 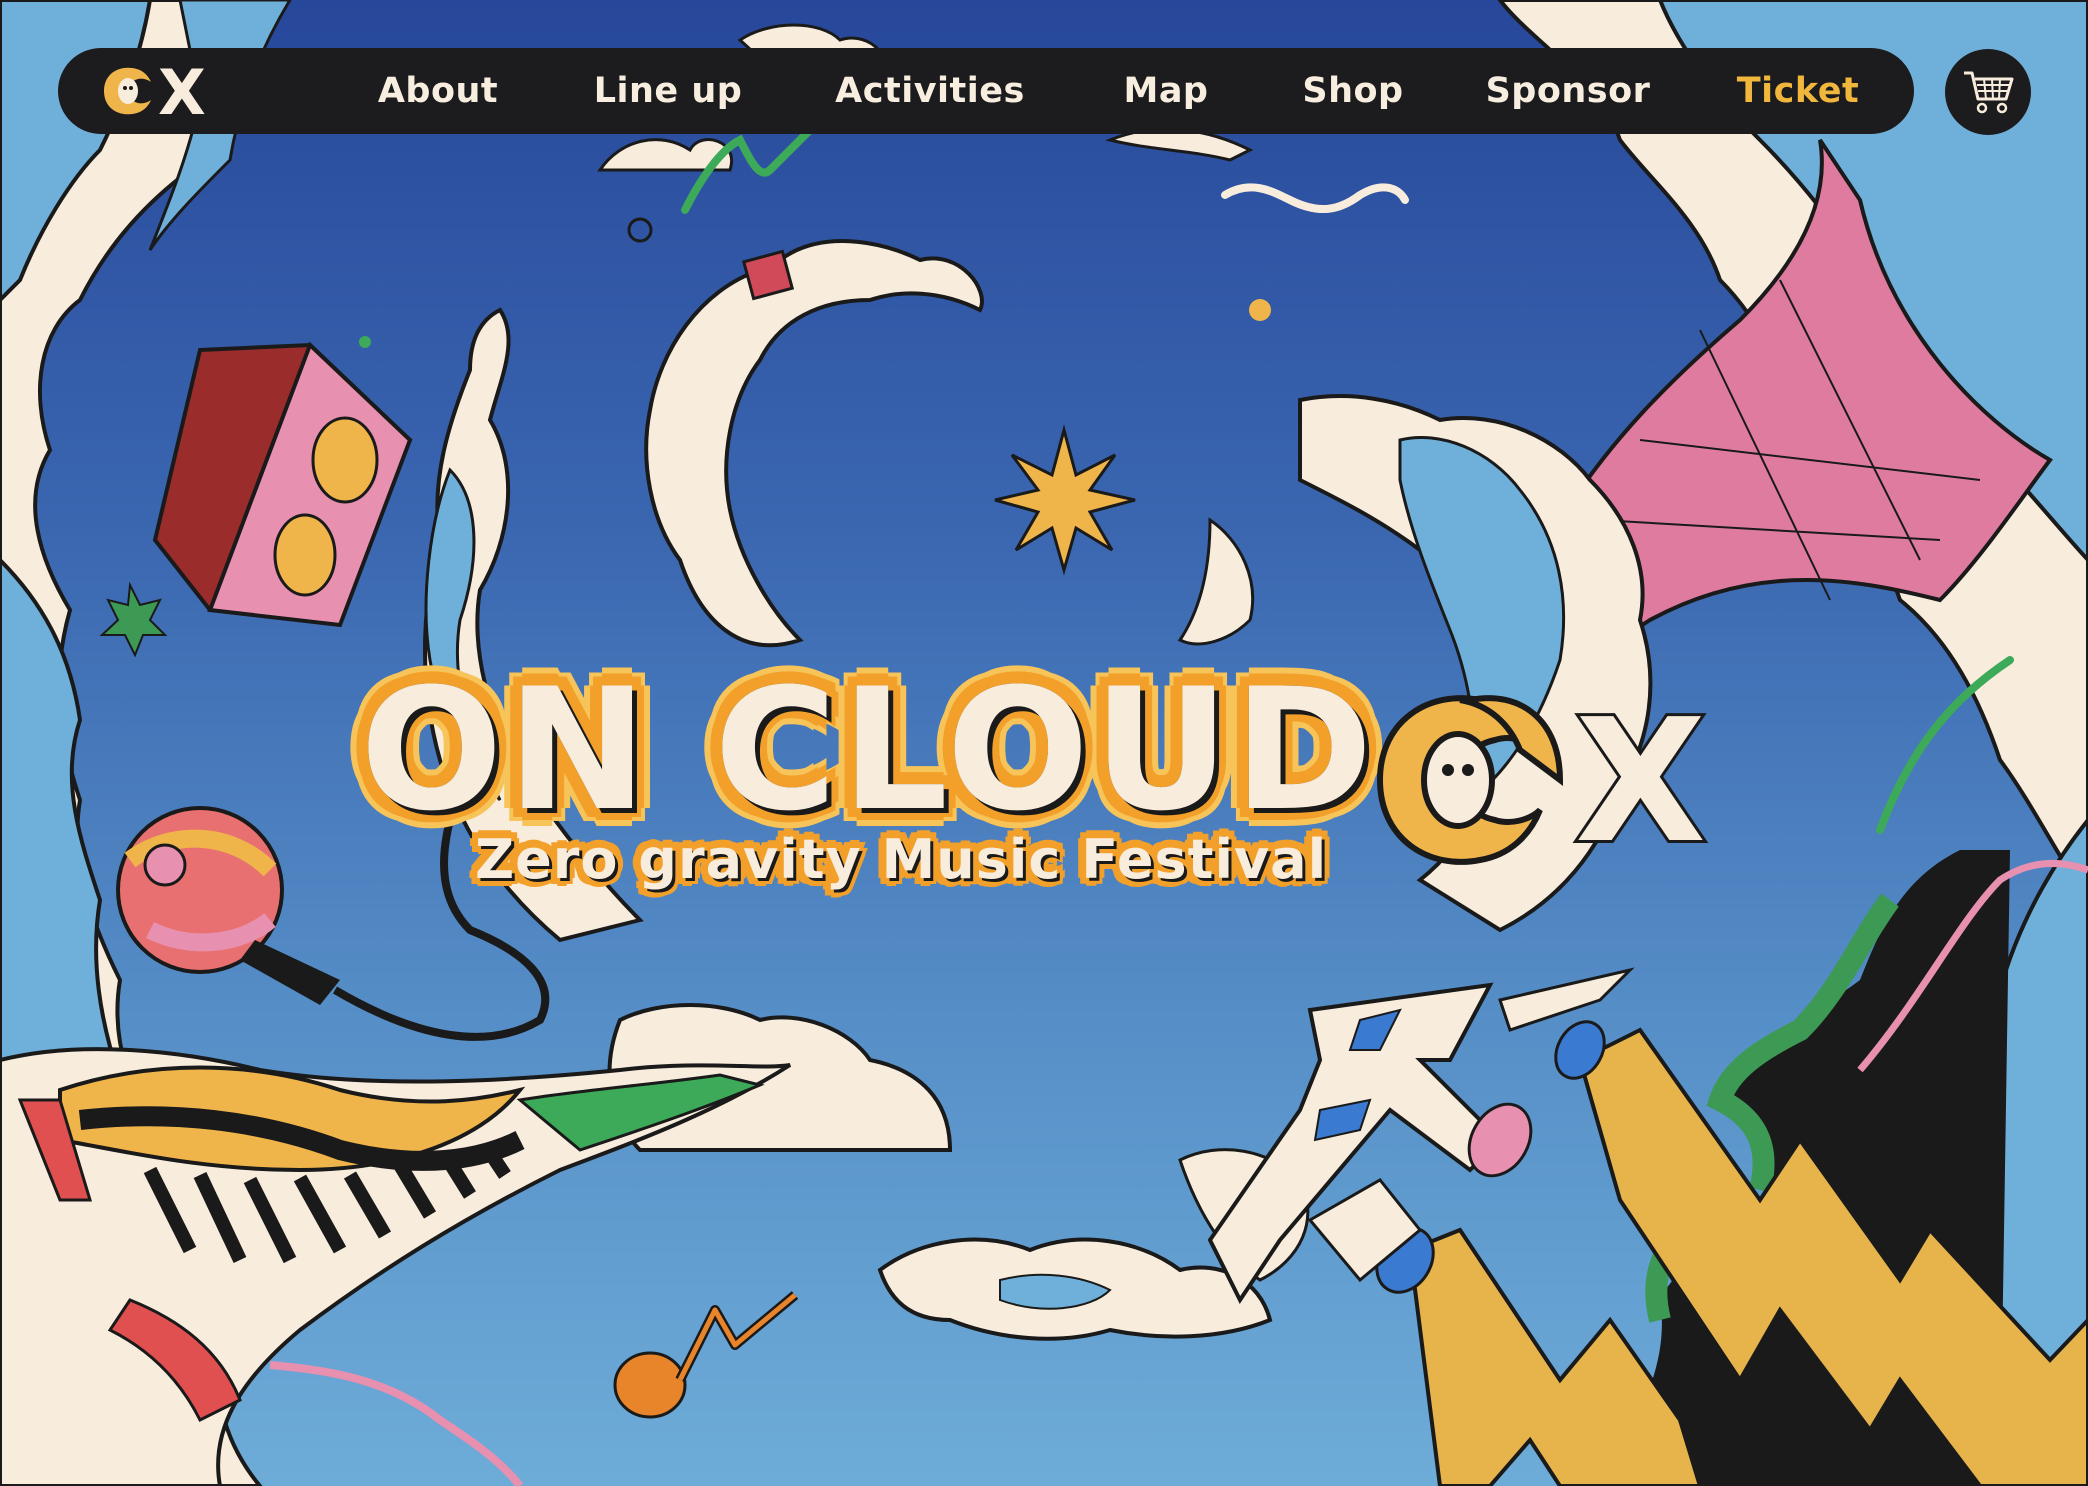 I want to click on nav-map: Map, so click(x=1166, y=91).